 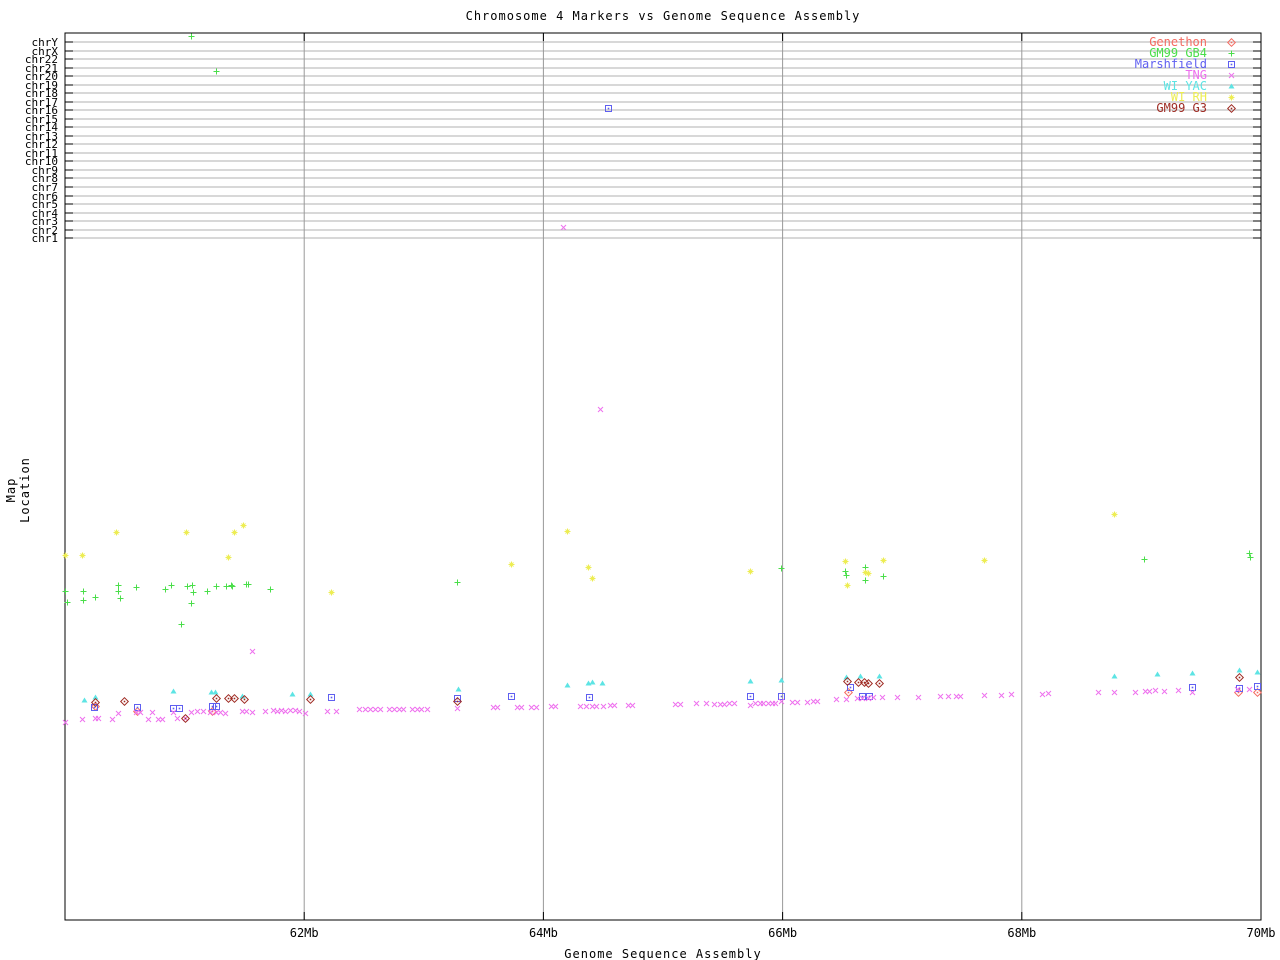 I want to click on series-wi-yac, so click(x=671, y=685).